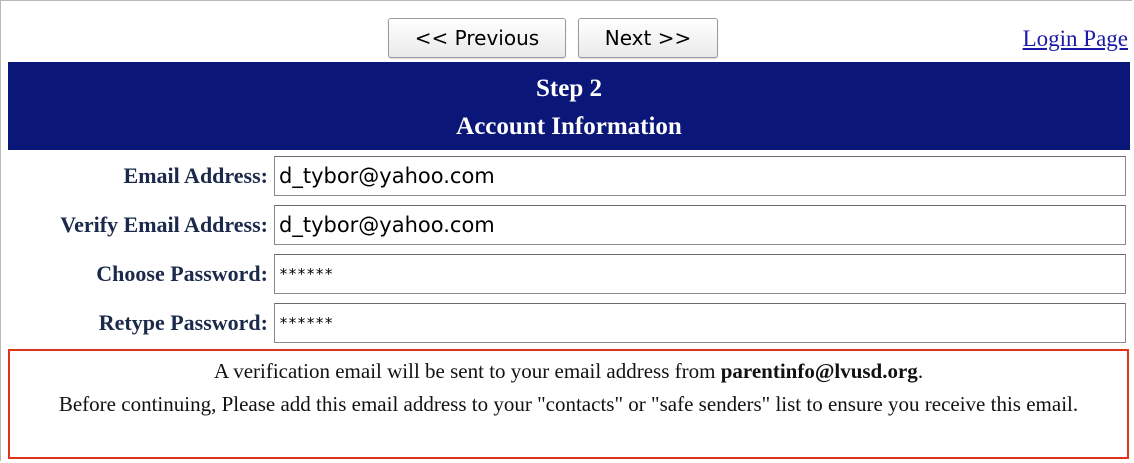 The width and height of the screenshot is (1134, 463). I want to click on password-row: Choose Password:, so click(569, 274).